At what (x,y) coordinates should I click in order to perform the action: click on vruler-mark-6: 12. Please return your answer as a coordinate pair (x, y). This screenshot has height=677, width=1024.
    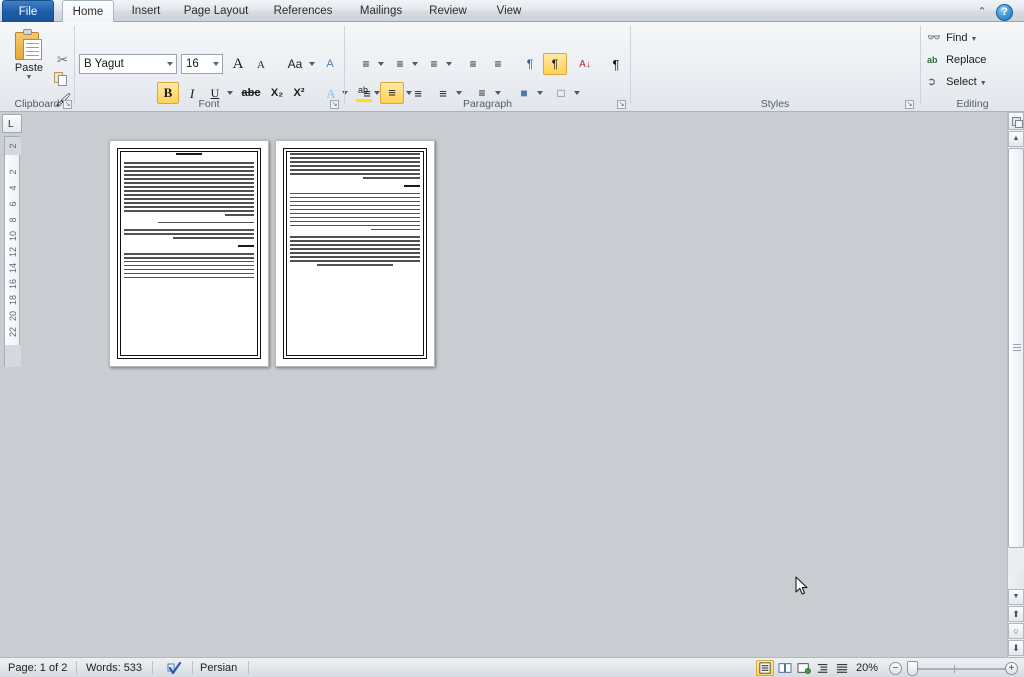
    Looking at the image, I should click on (13, 252).